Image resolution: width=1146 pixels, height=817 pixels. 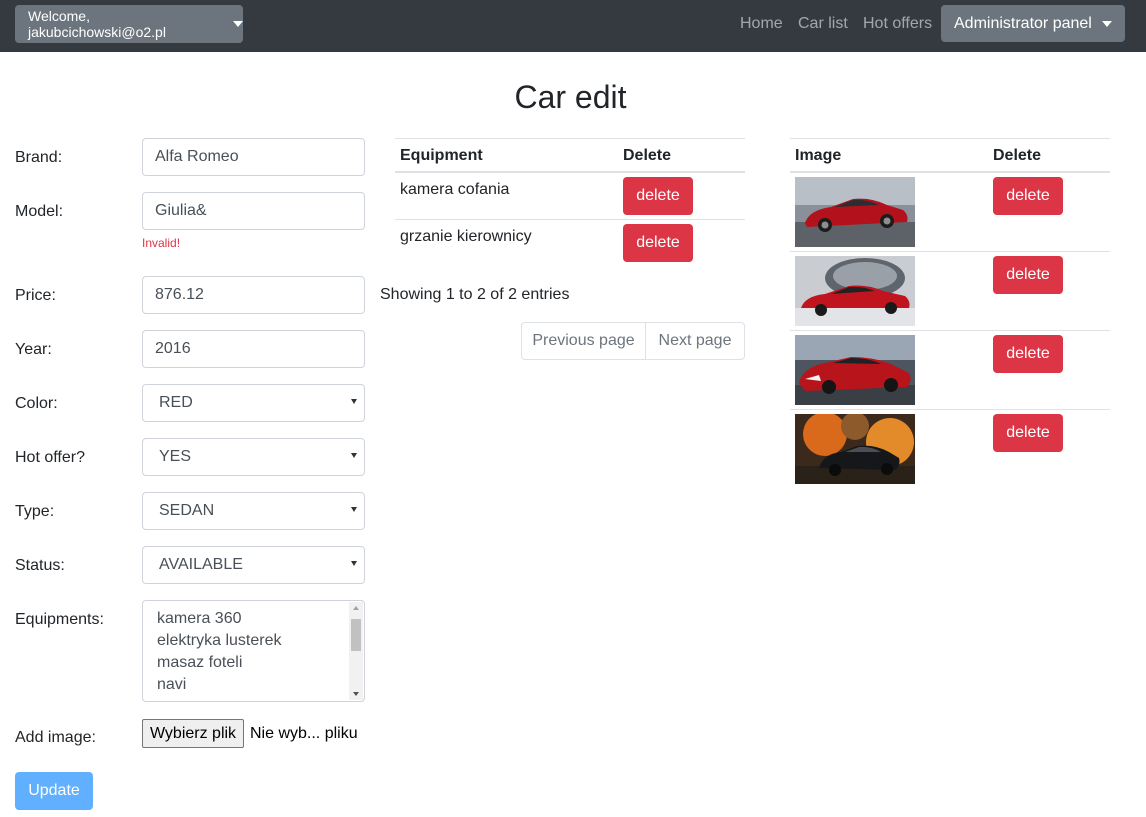 What do you see at coordinates (36, 403) in the screenshot?
I see `color-label: Color:` at bounding box center [36, 403].